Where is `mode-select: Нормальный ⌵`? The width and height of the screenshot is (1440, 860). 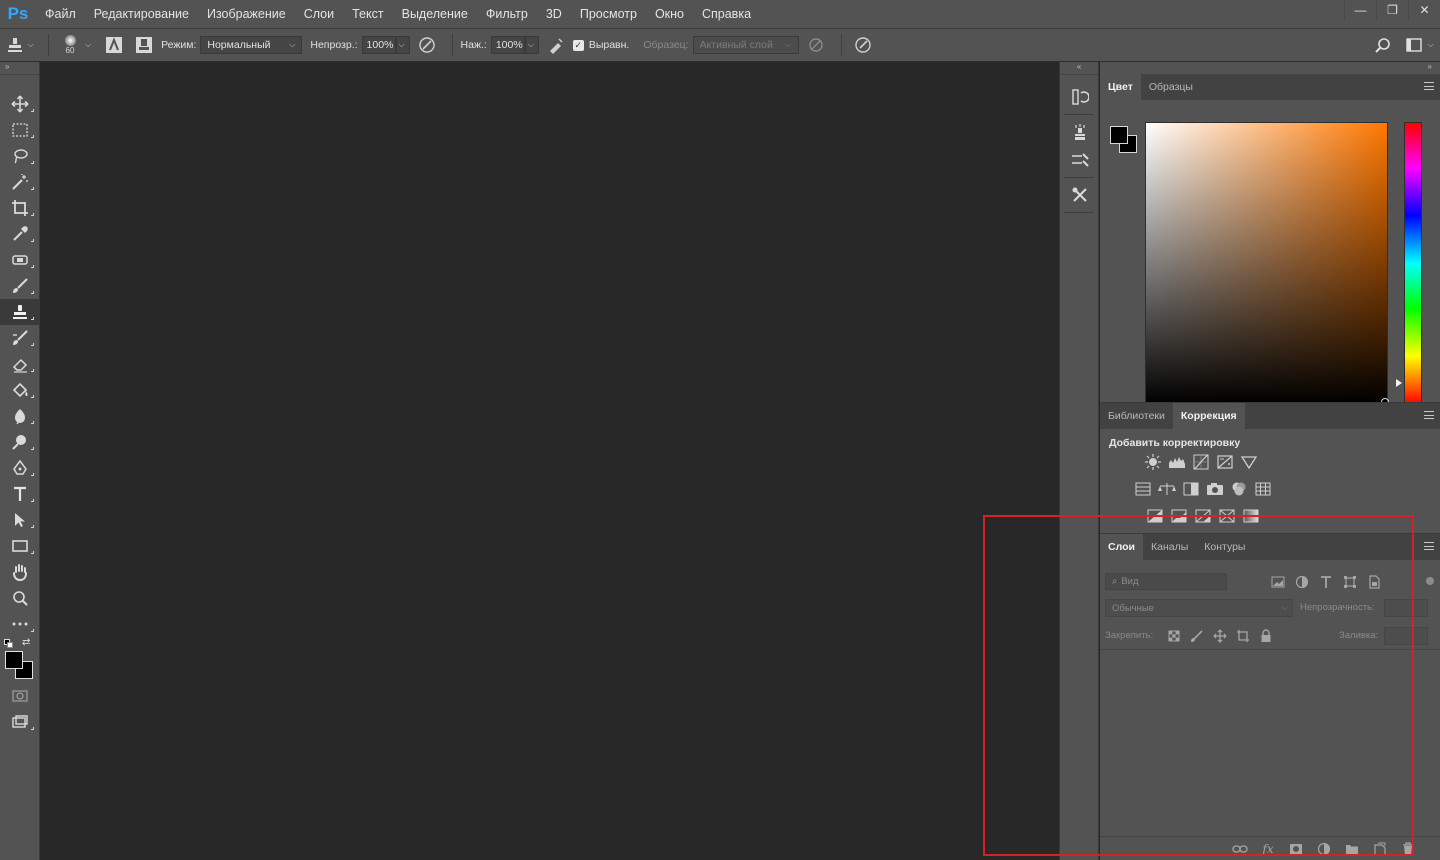
mode-select: Нормальный ⌵ is located at coordinates (251, 45).